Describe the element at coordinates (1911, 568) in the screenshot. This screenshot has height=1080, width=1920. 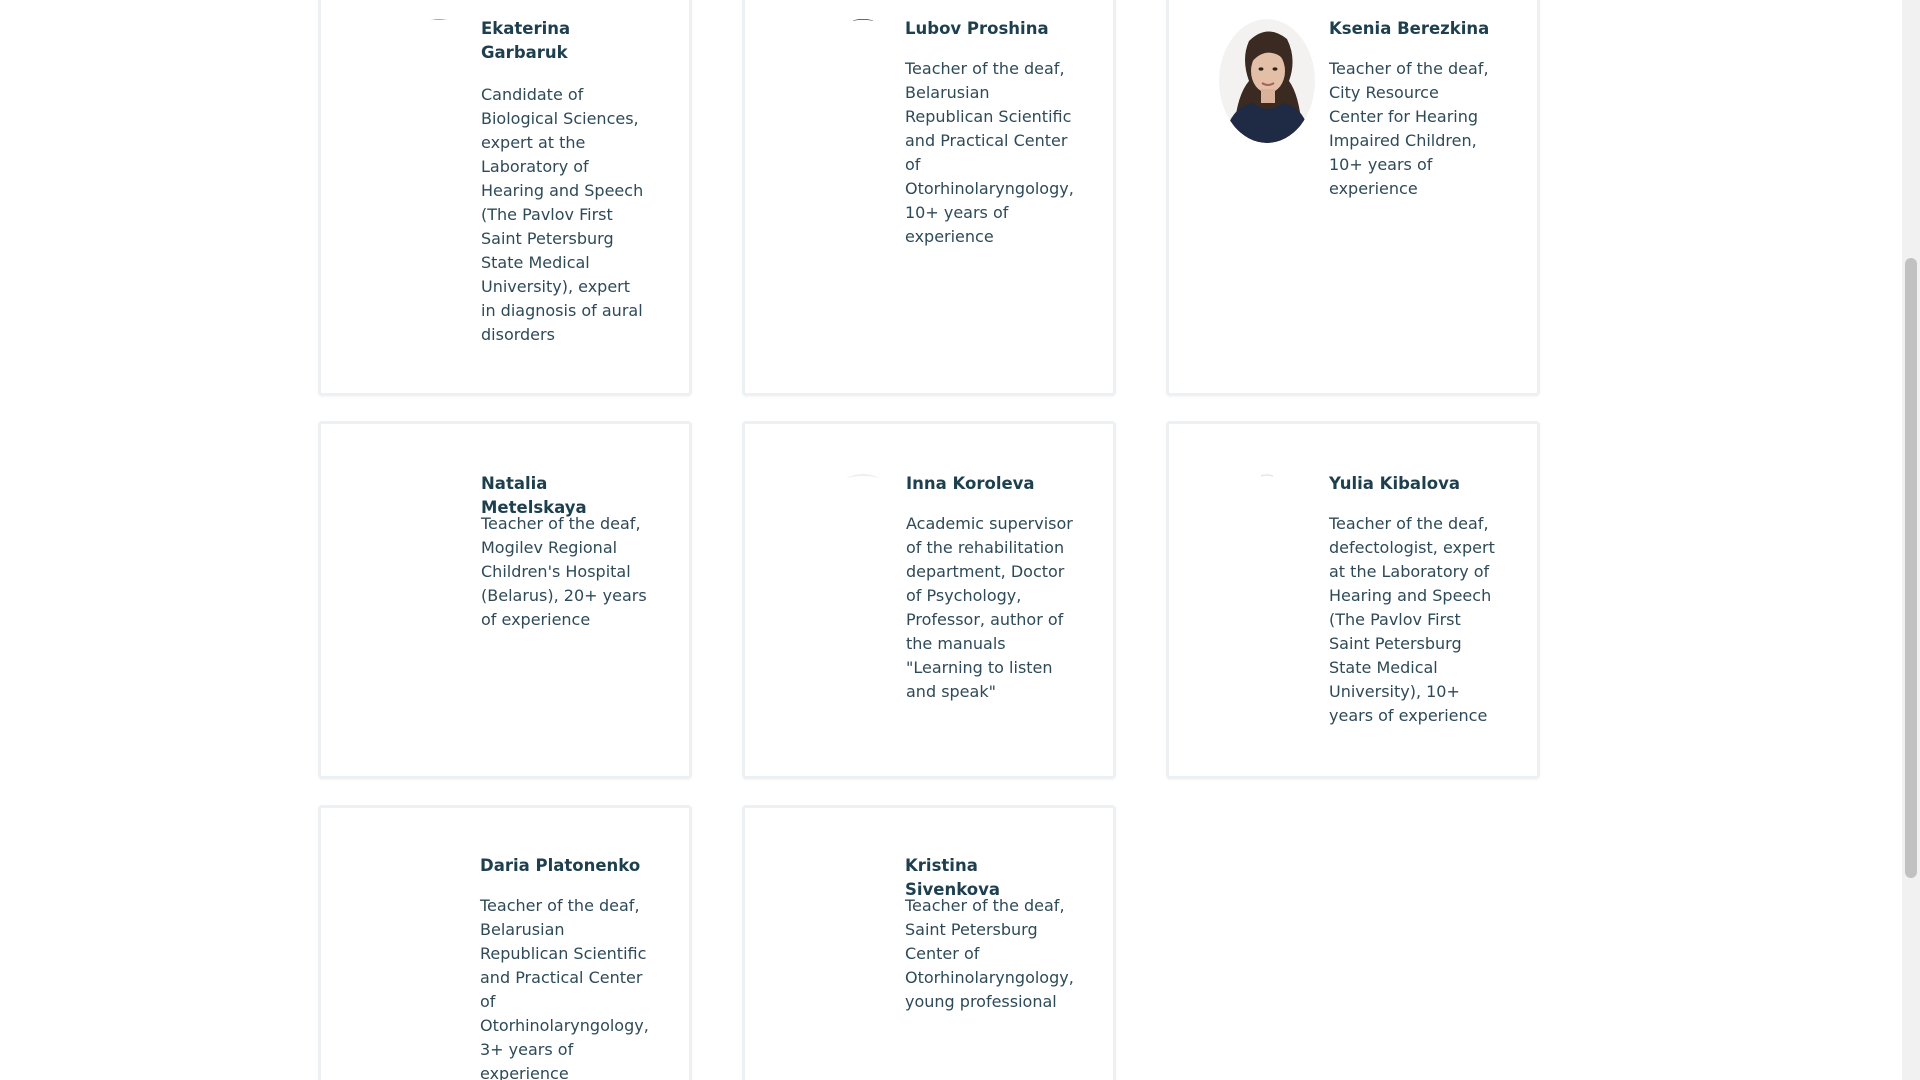
I see `scrollbar-thumb` at that location.